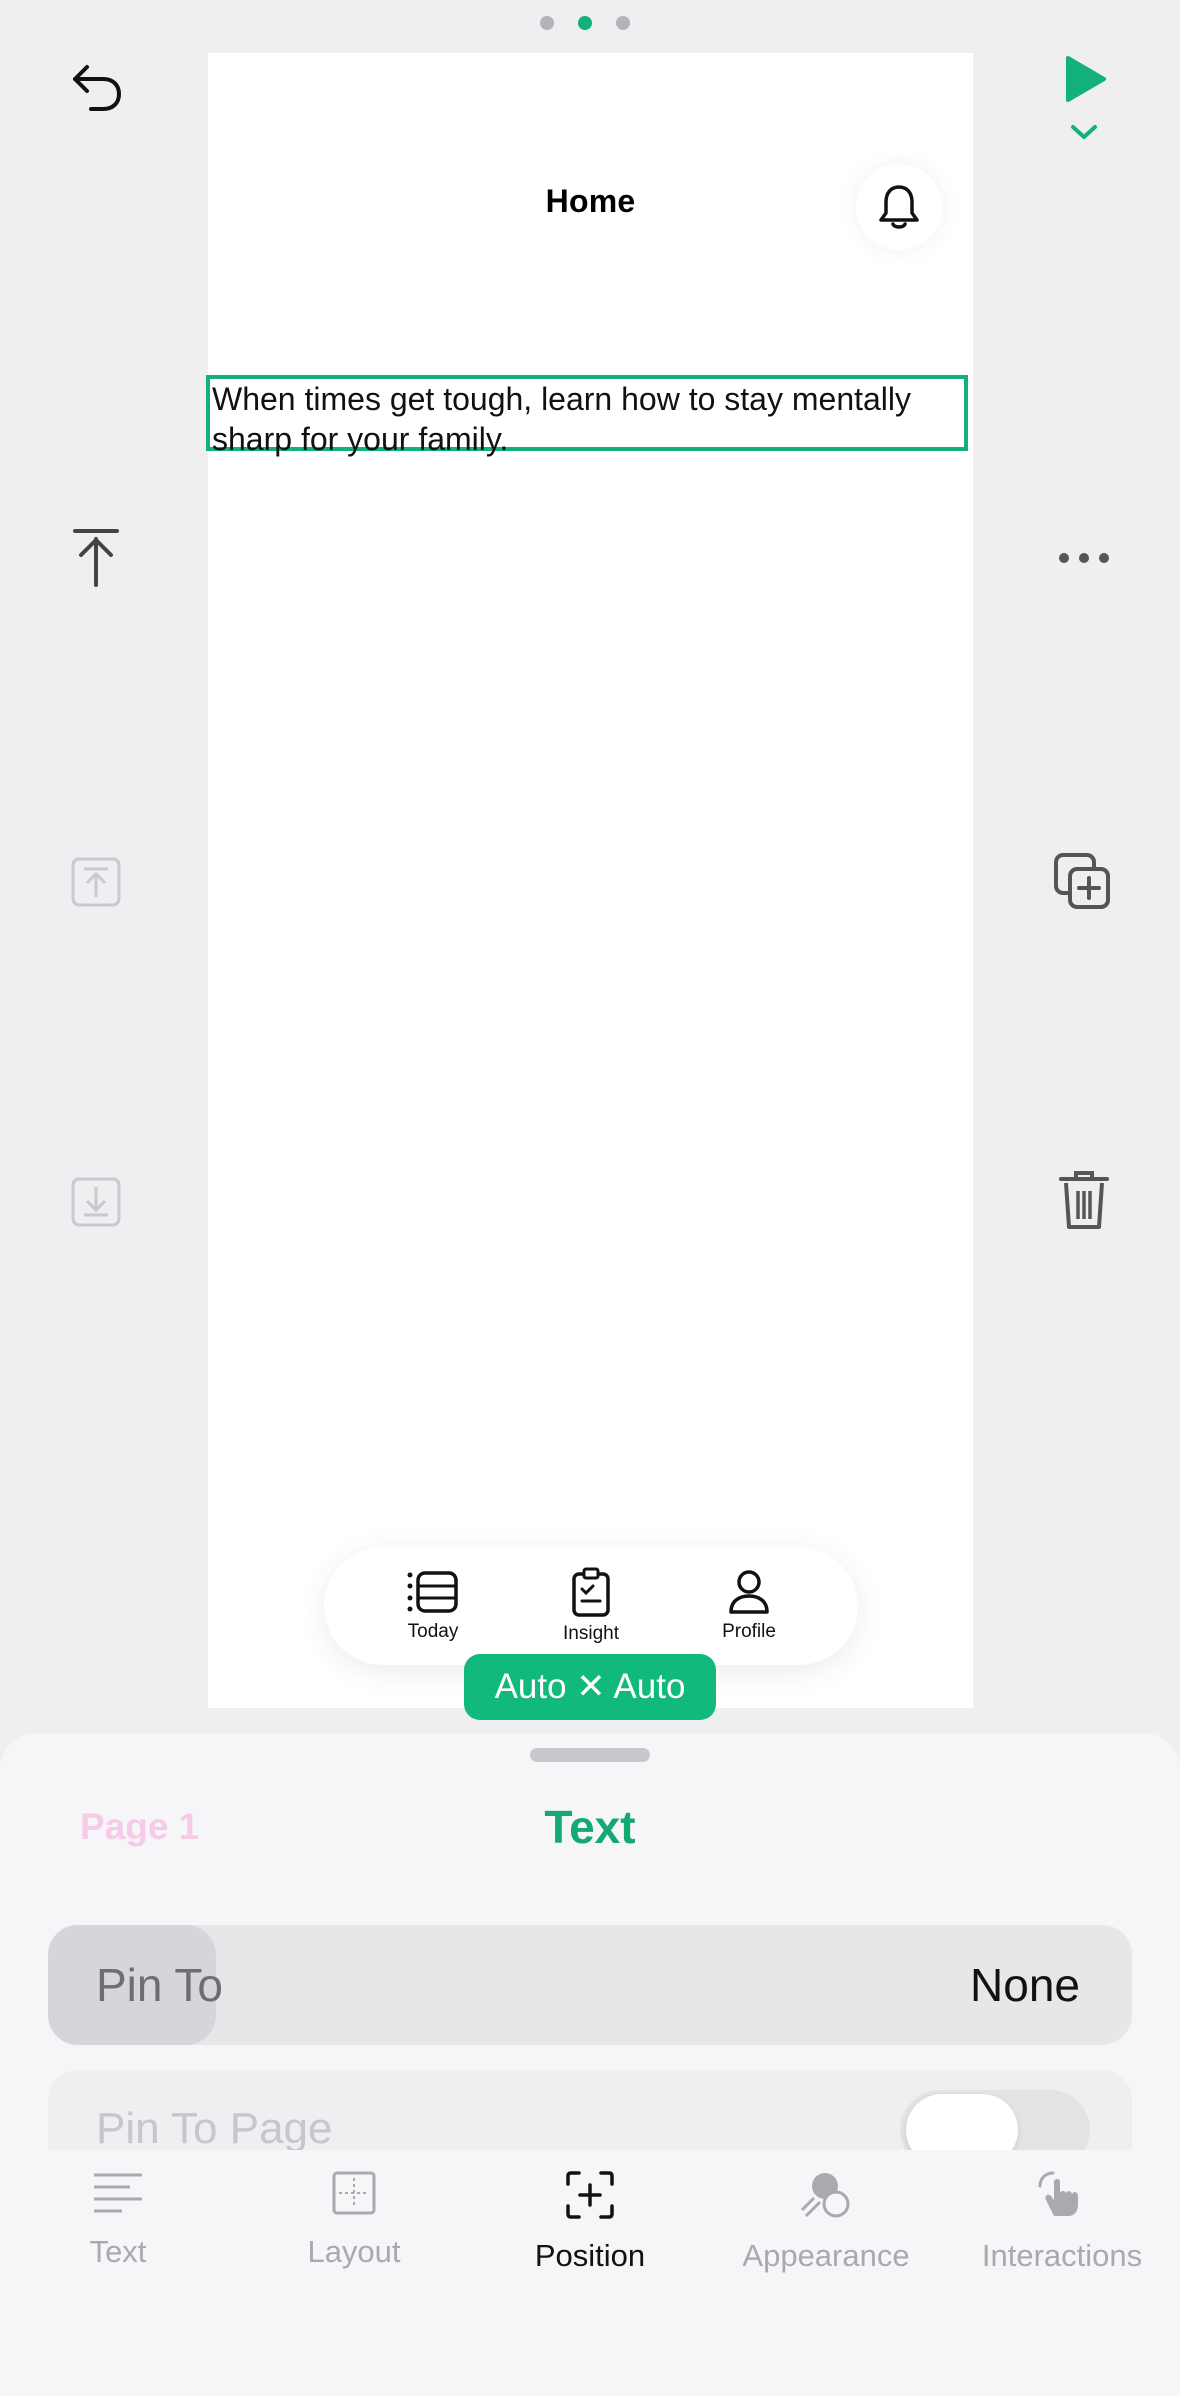 The width and height of the screenshot is (1180, 2396). I want to click on pin-to-value: None, so click(1025, 1985).